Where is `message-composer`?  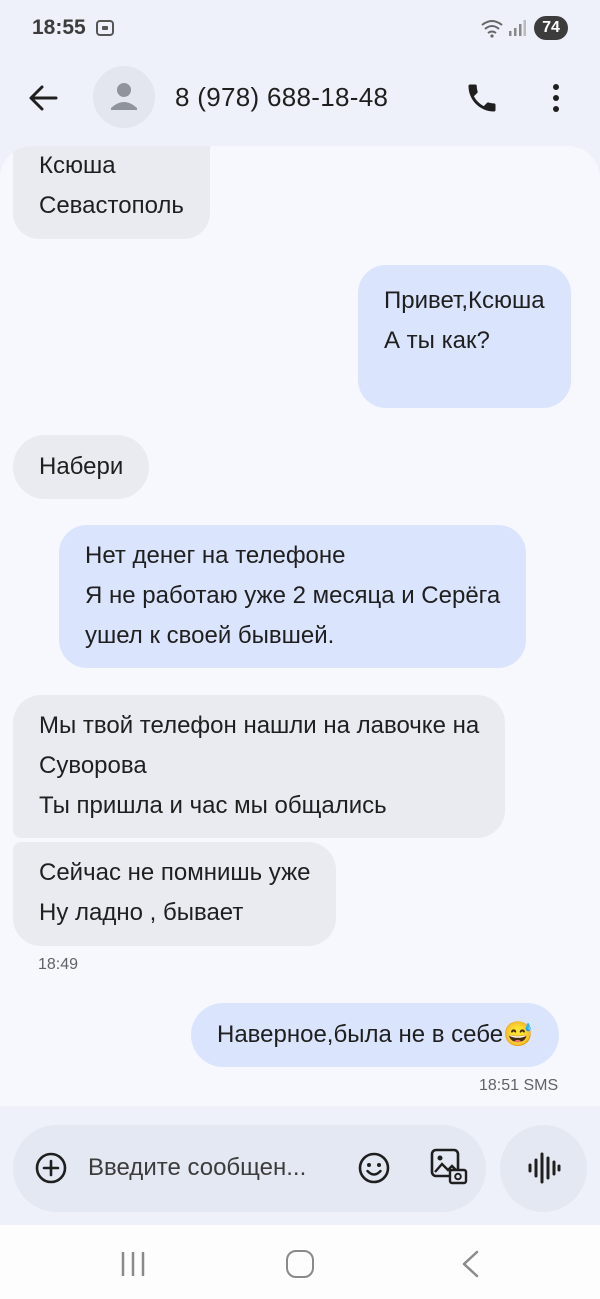
message-composer is located at coordinates (249, 1168).